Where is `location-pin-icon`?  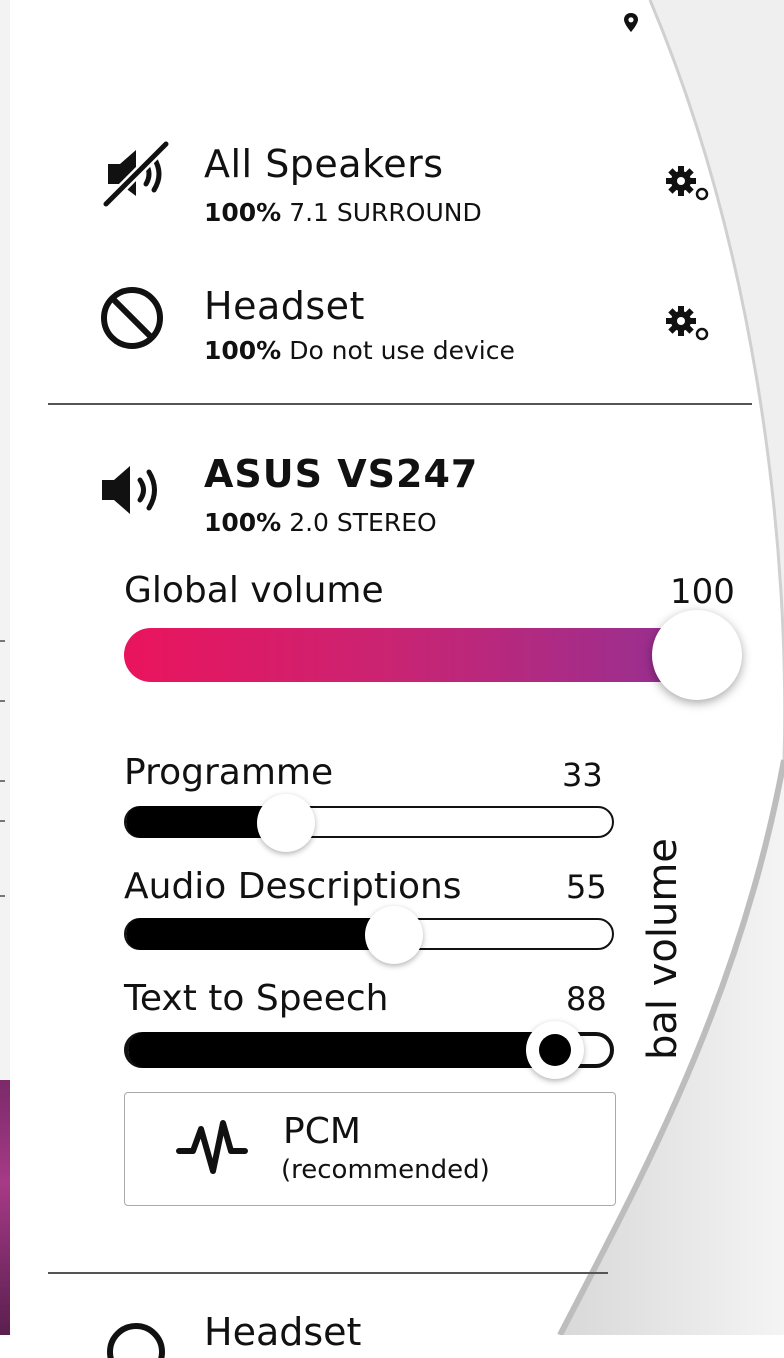
location-pin-icon is located at coordinates (631, 22).